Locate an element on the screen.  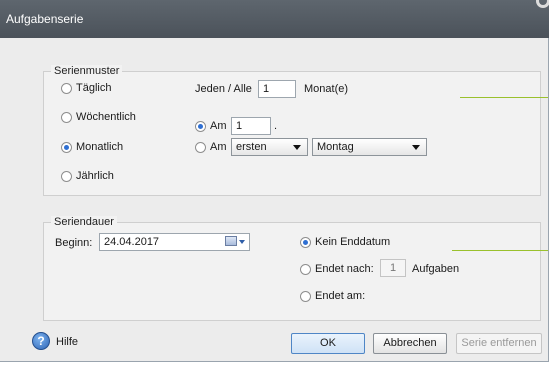
begin-label: Beginn: is located at coordinates (74, 243).